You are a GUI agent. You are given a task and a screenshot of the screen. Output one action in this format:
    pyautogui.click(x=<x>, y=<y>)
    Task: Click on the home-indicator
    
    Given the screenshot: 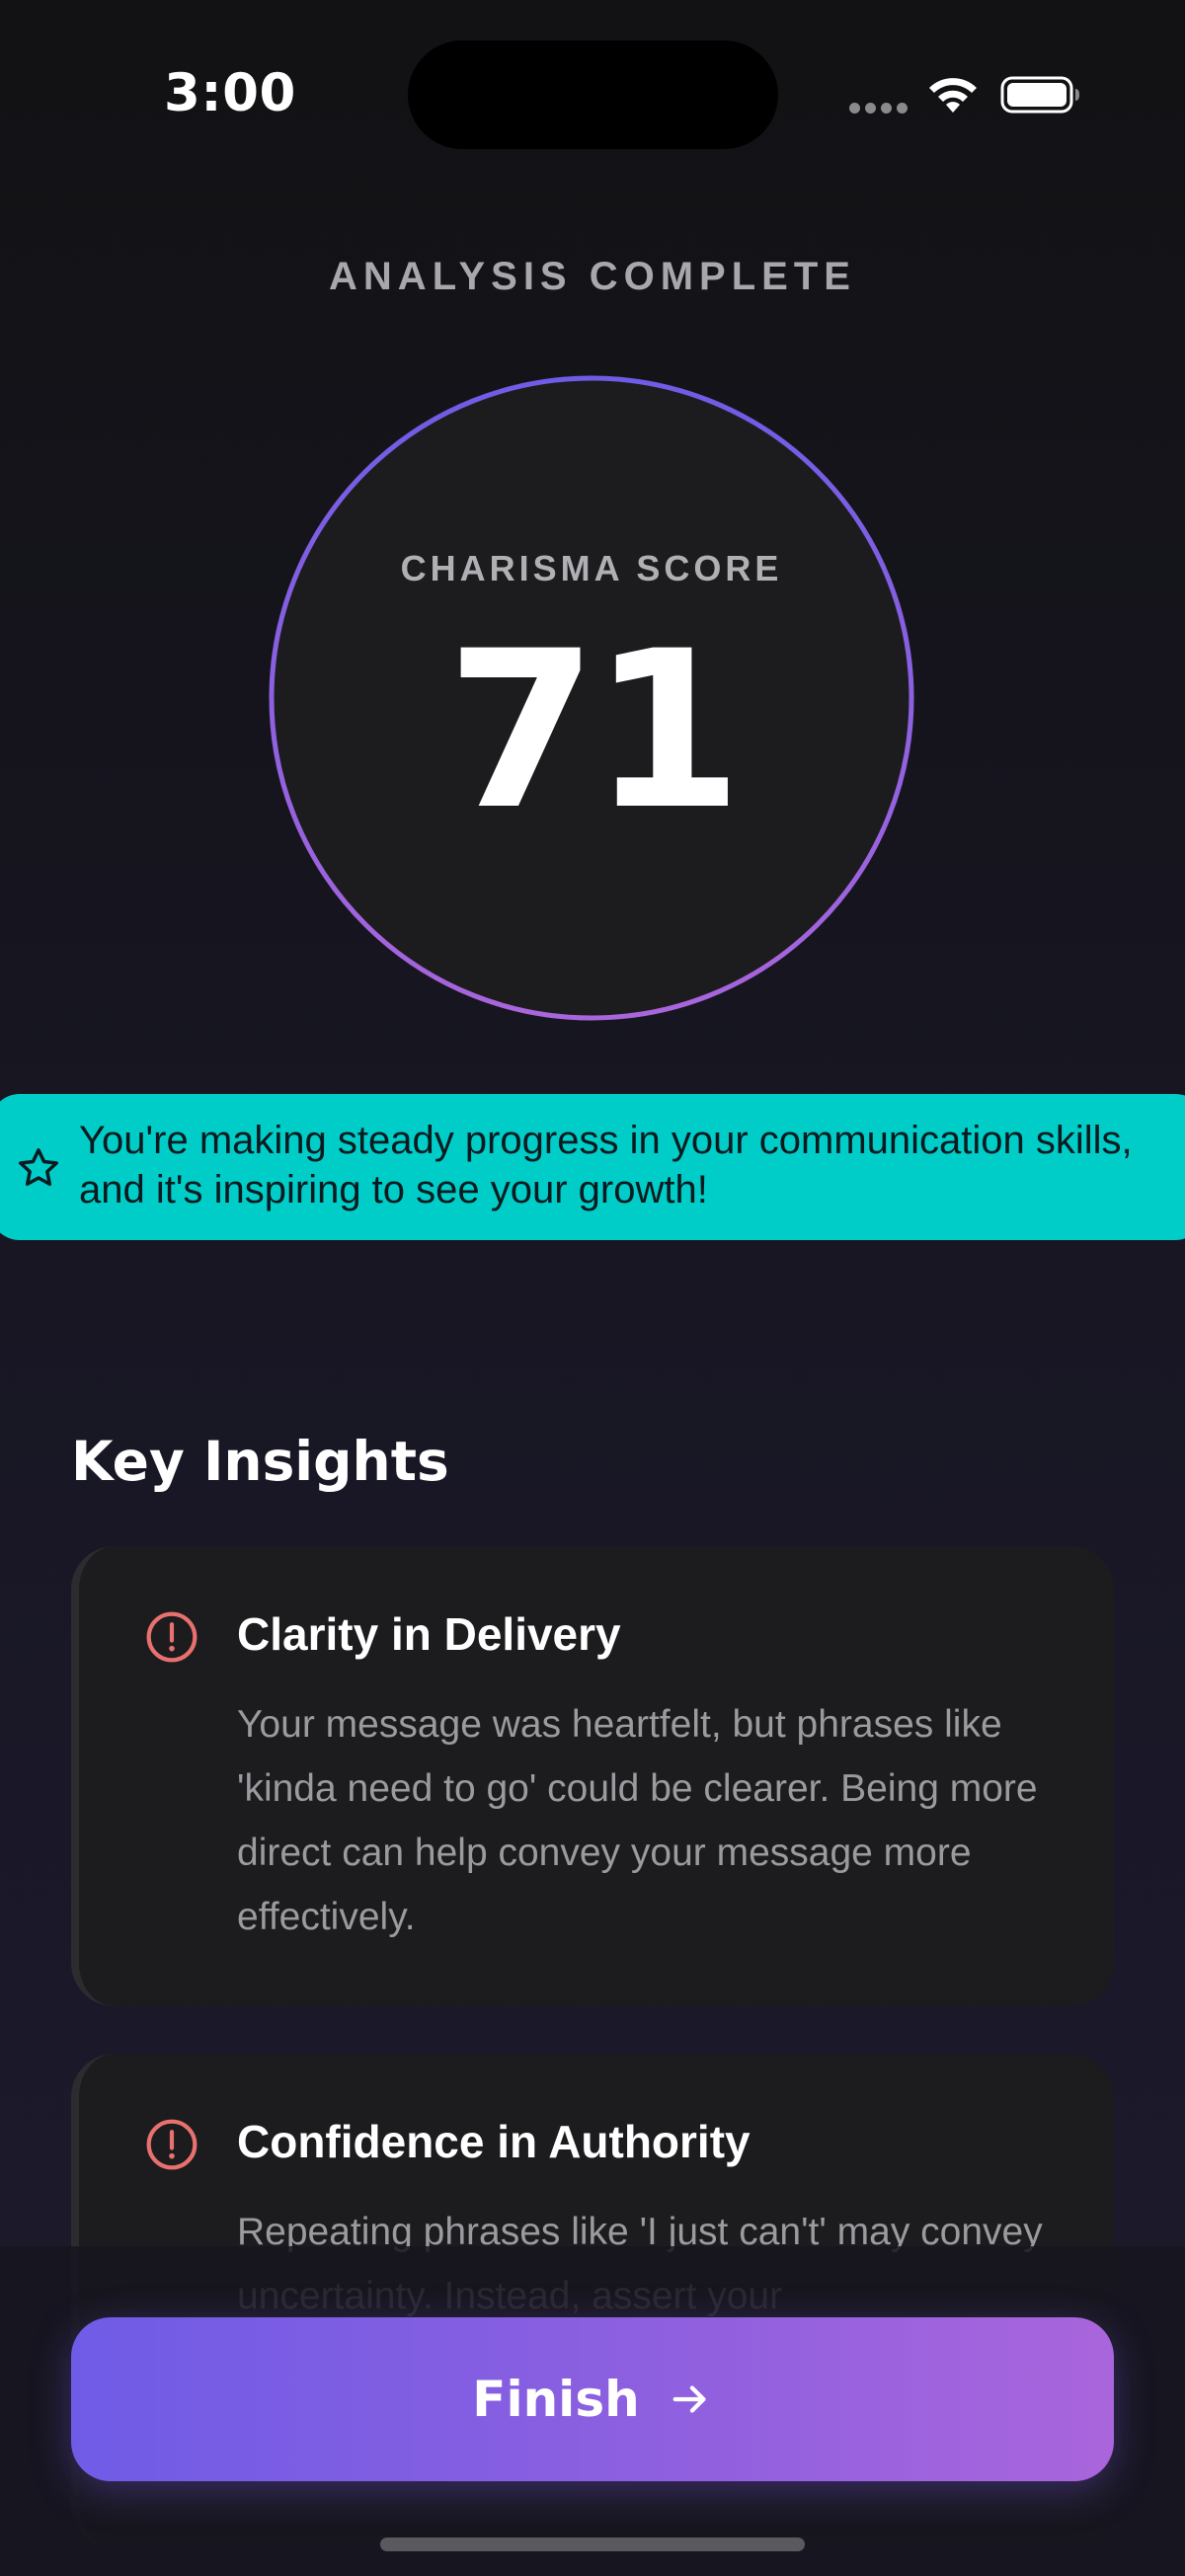 What is the action you would take?
    pyautogui.click(x=592, y=2544)
    